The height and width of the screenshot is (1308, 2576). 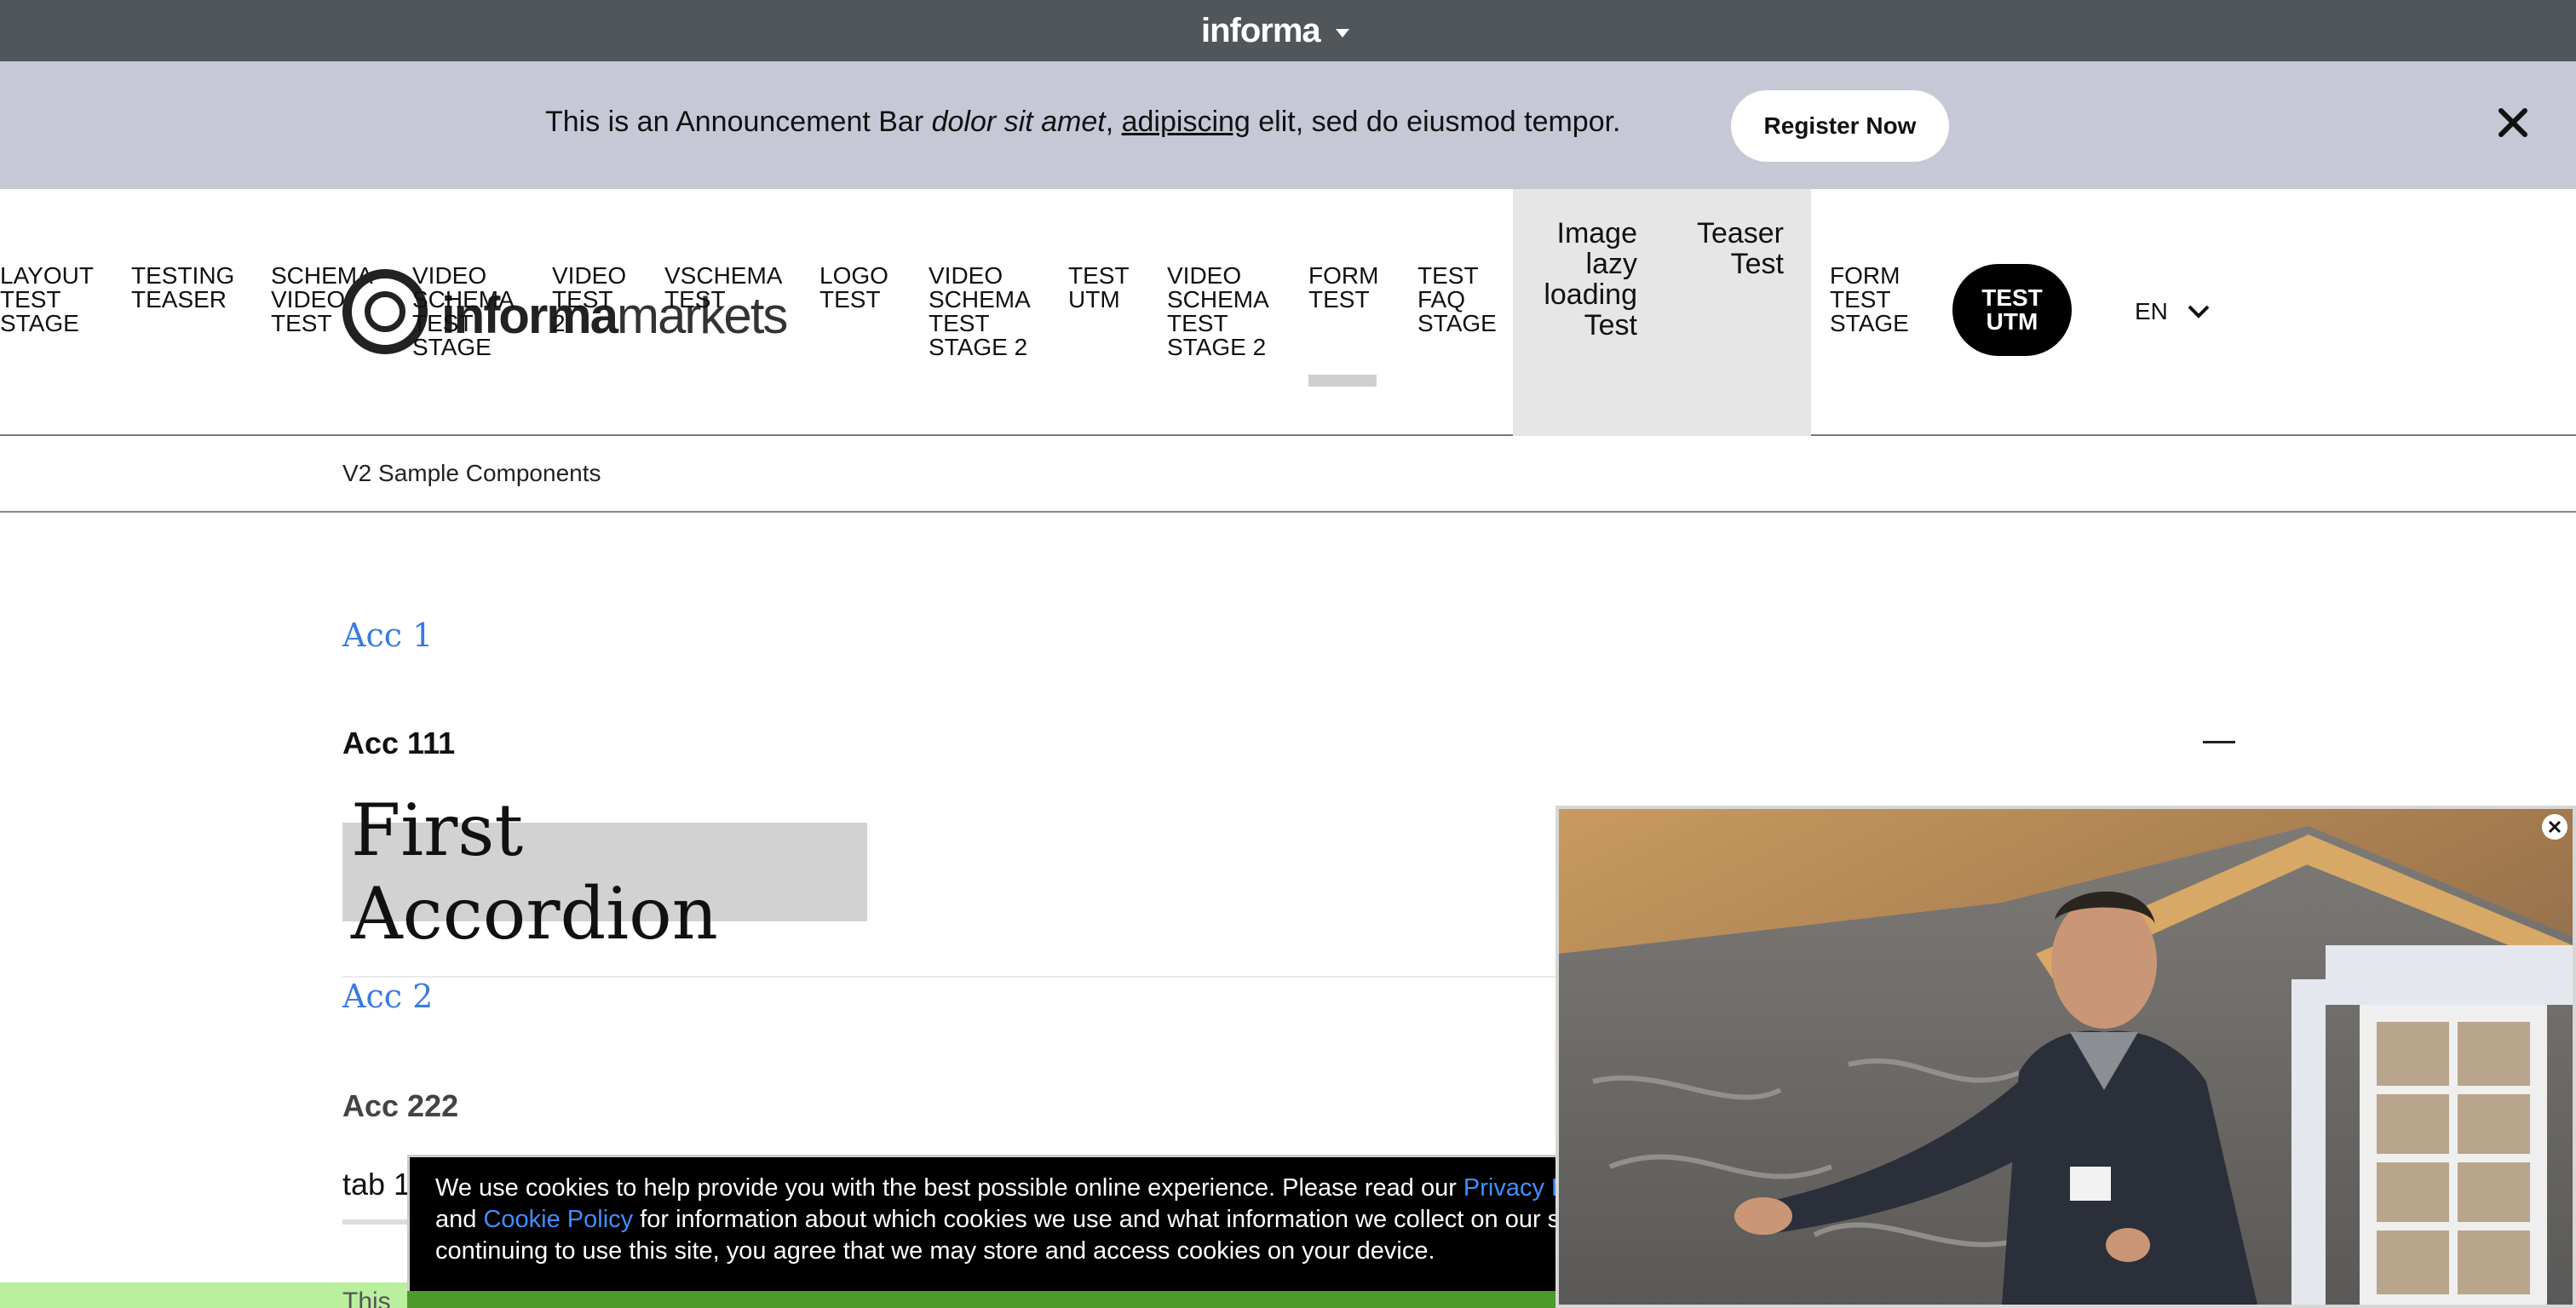 What do you see at coordinates (2012, 321) in the screenshot?
I see `button-label-line: UTM` at bounding box center [2012, 321].